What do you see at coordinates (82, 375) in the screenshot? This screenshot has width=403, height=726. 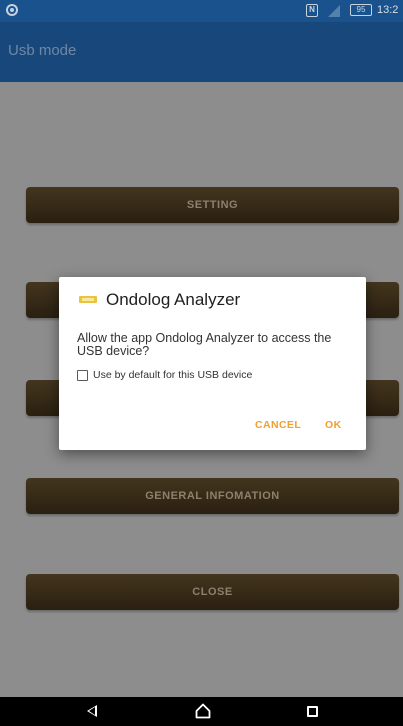 I see `use-by-default-checkbox` at bounding box center [82, 375].